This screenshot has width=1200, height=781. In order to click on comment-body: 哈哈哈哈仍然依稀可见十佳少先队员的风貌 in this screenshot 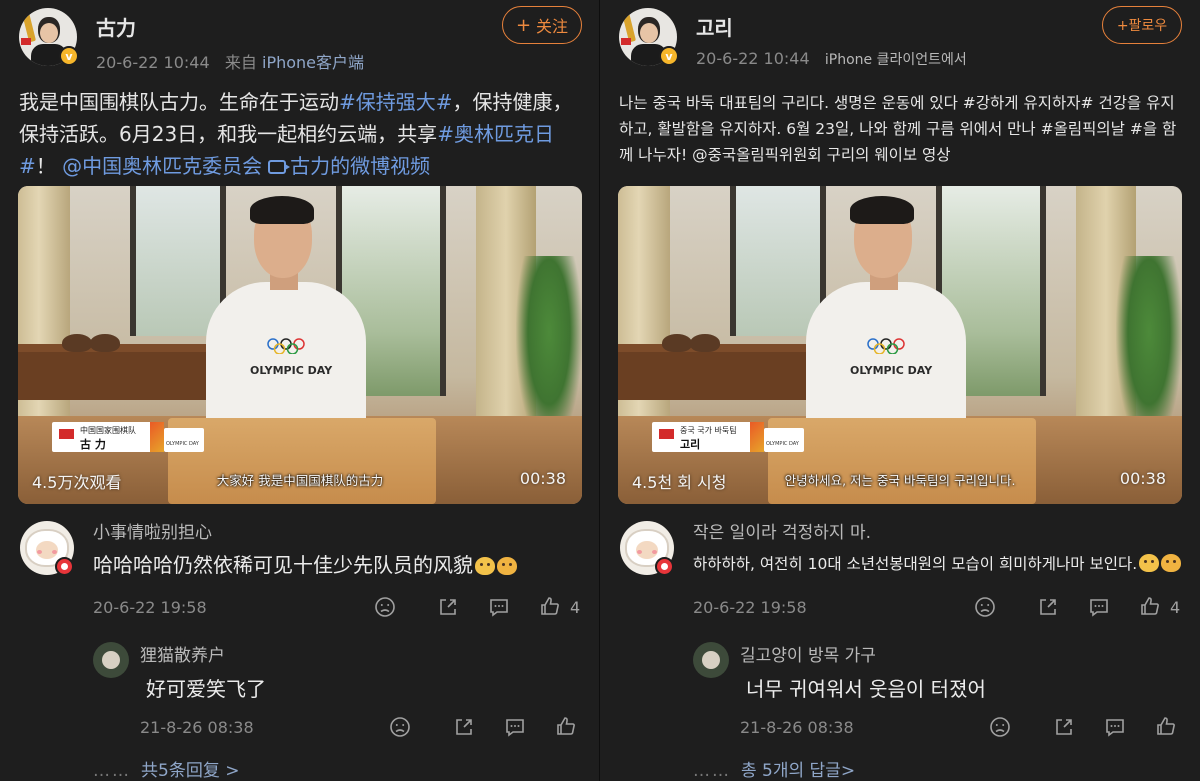, I will do `click(283, 565)`.